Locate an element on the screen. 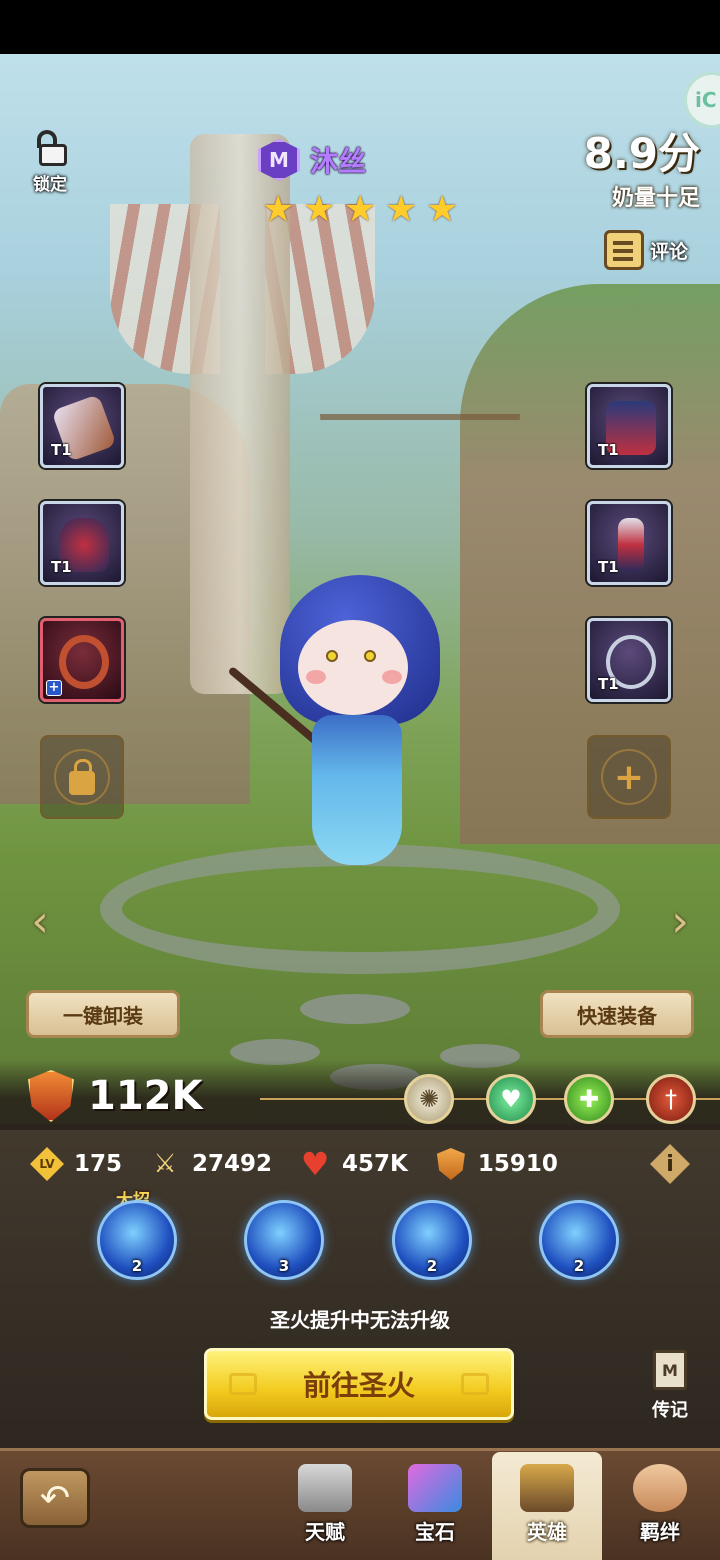 The height and width of the screenshot is (1560, 720). go-holy-fire-label: 前往圣火 is located at coordinates (358, 1385).